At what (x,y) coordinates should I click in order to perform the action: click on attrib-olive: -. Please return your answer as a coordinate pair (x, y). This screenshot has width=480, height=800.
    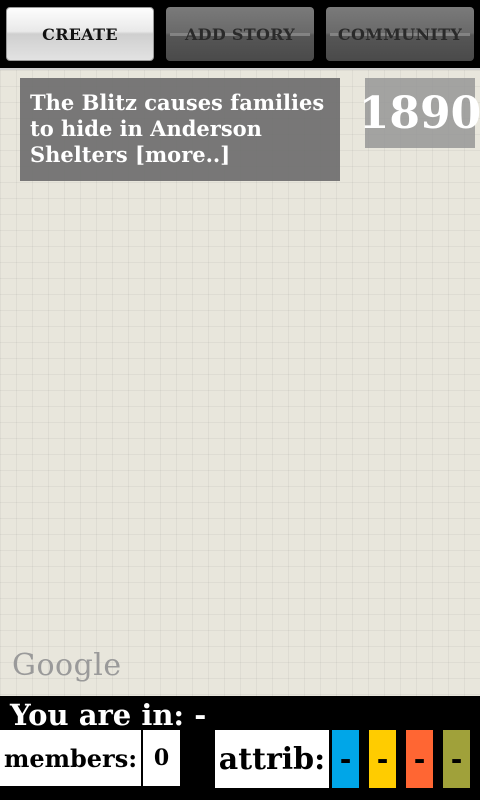
    Looking at the image, I should click on (456, 759).